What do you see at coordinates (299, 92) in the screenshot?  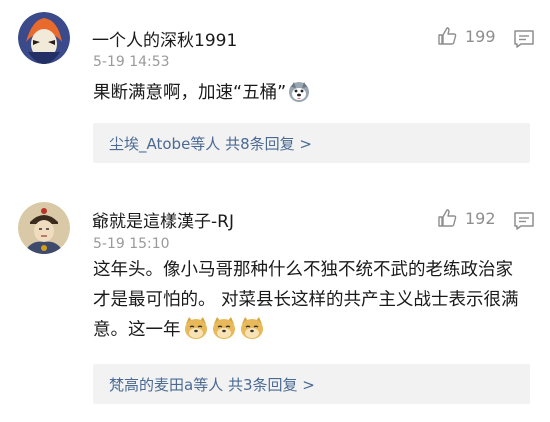 I see `husky-emoji` at bounding box center [299, 92].